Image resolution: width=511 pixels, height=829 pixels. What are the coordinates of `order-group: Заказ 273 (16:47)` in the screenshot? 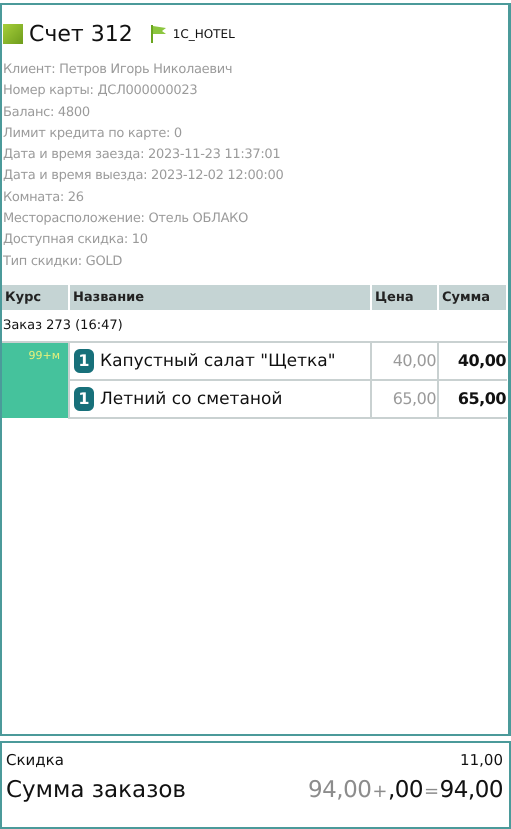 It's located at (254, 326).